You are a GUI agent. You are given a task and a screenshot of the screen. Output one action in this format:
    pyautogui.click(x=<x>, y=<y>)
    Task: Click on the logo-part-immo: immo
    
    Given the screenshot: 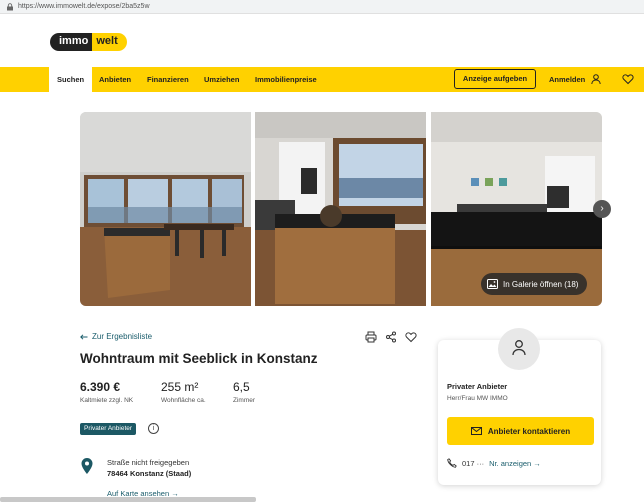 What is the action you would take?
    pyautogui.click(x=71, y=42)
    